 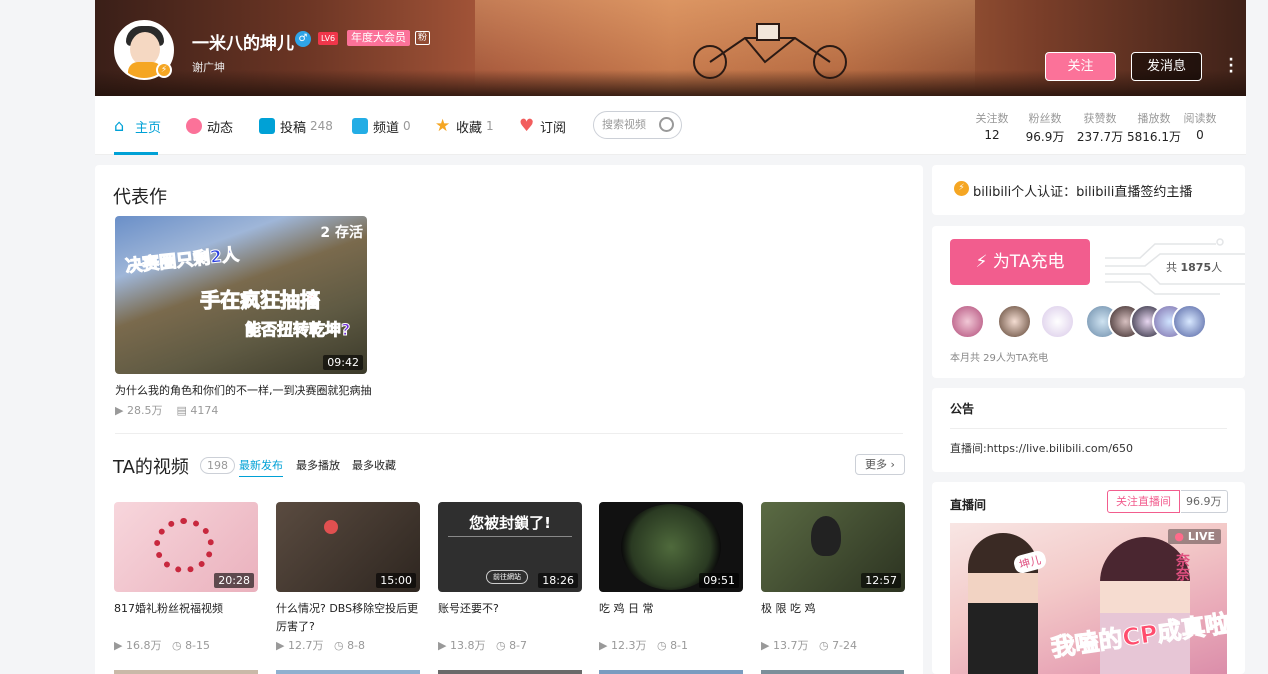 I want to click on video-title: 账号还要不?, so click(x=468, y=608).